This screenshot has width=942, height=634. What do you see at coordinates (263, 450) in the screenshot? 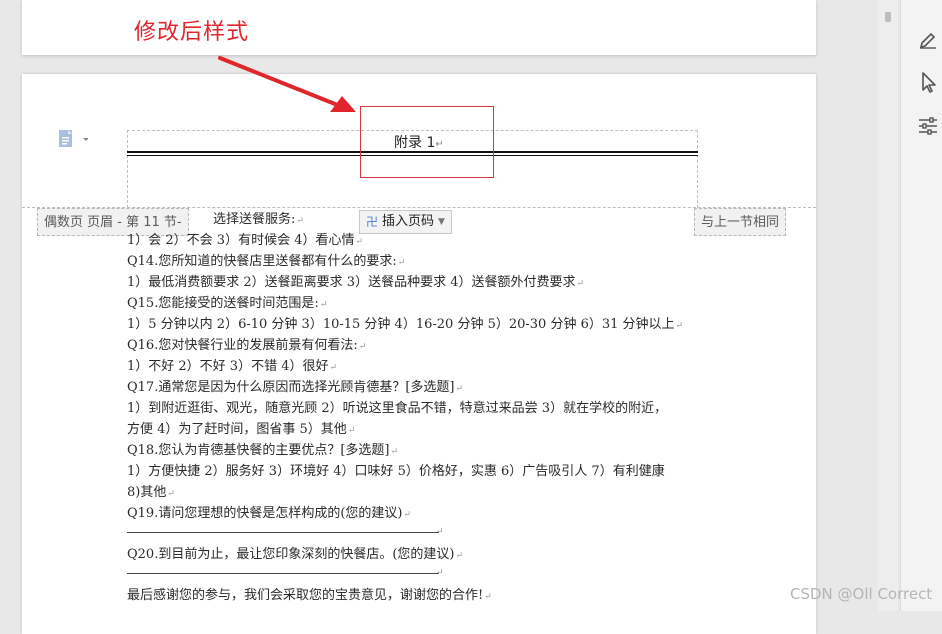
I see `text-line: Q18.您认为肯德基快餐的主要优点？[多选题]↵` at bounding box center [263, 450].